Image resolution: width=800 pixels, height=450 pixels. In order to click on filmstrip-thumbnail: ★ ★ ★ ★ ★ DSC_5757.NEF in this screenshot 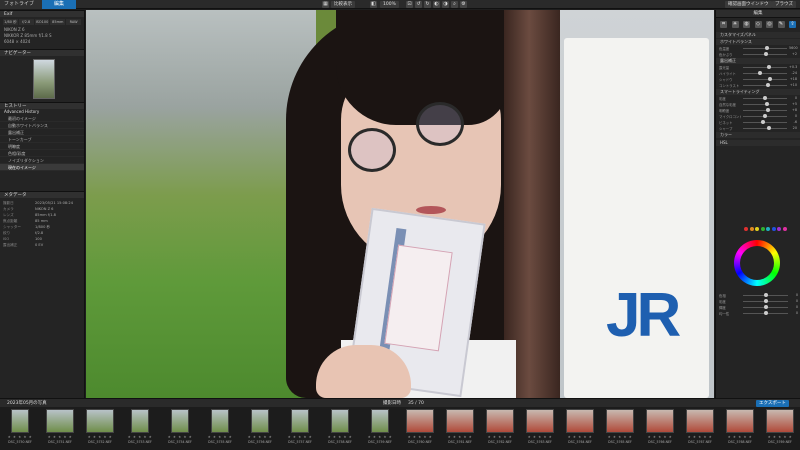, I will do `click(300, 428)`.